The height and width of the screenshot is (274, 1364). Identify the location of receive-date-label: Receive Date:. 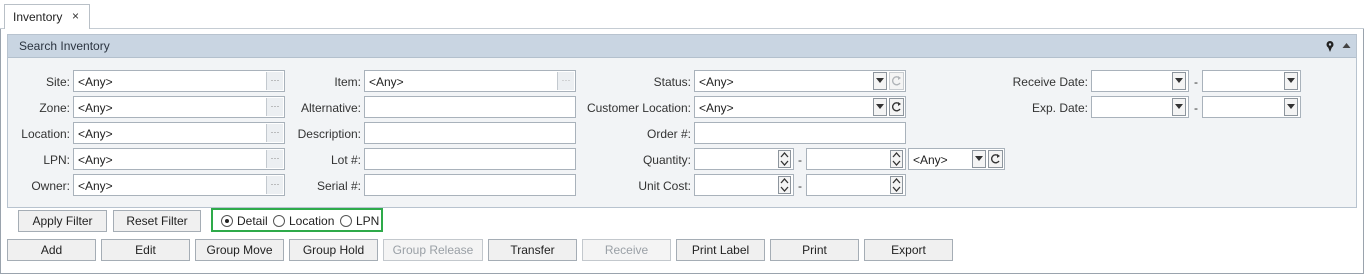
(1050, 82).